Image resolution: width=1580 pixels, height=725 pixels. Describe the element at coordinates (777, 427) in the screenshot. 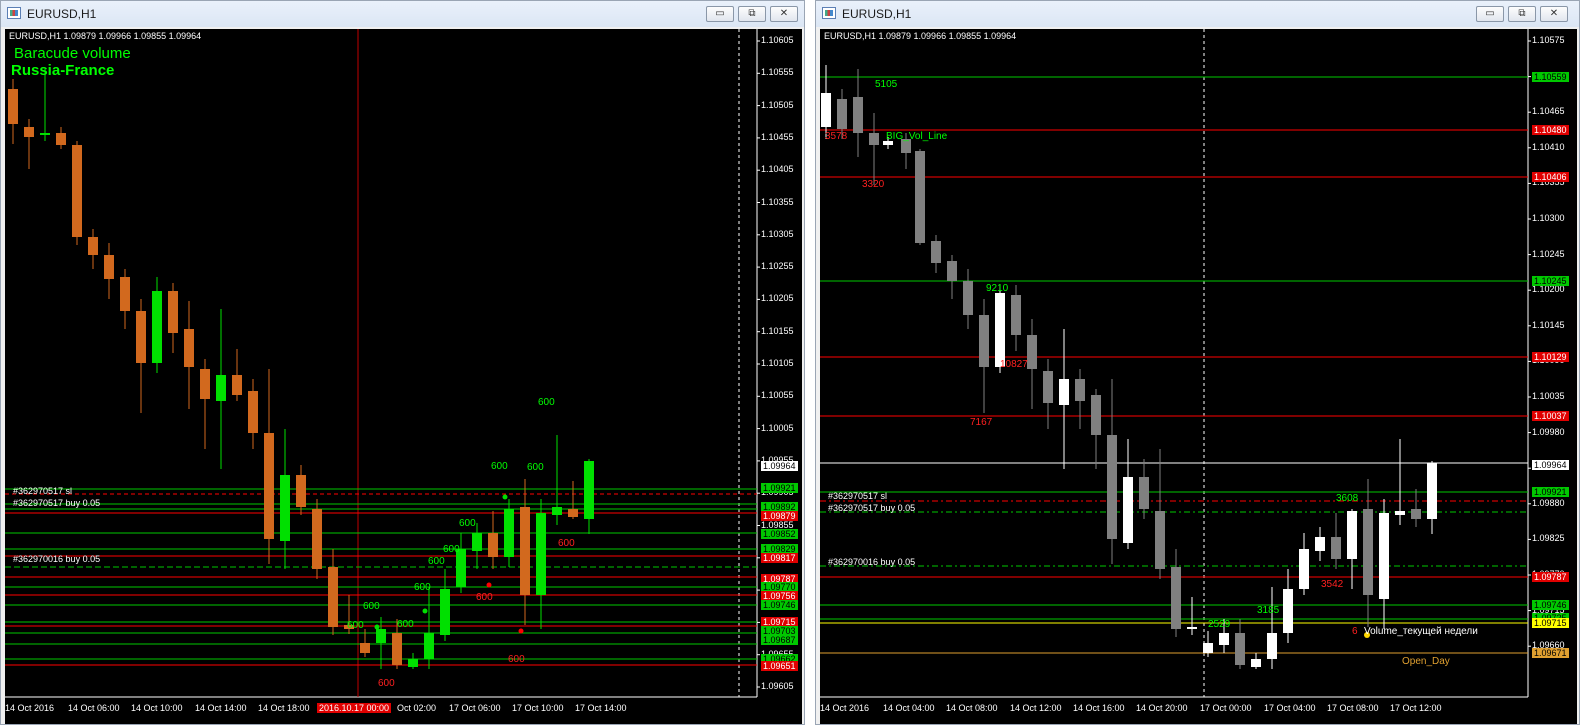

I see `price-tick: 1.10005` at that location.